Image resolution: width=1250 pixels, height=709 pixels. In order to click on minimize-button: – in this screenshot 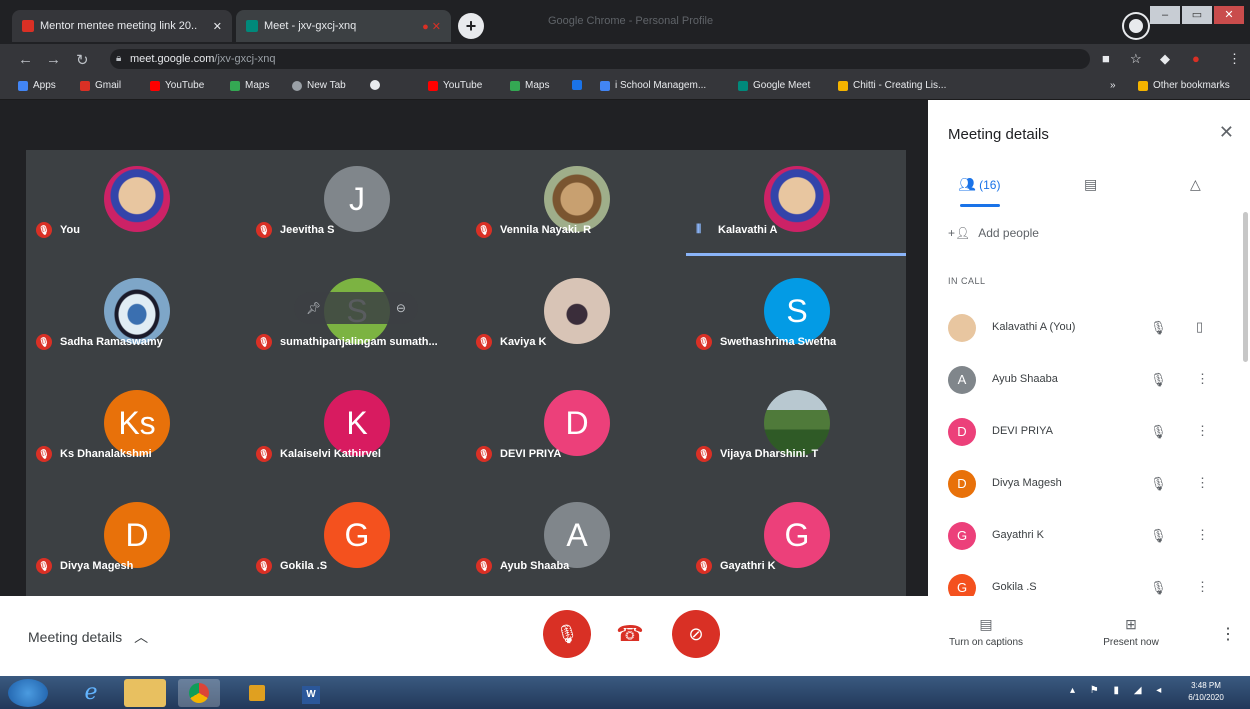, I will do `click(1165, 15)`.